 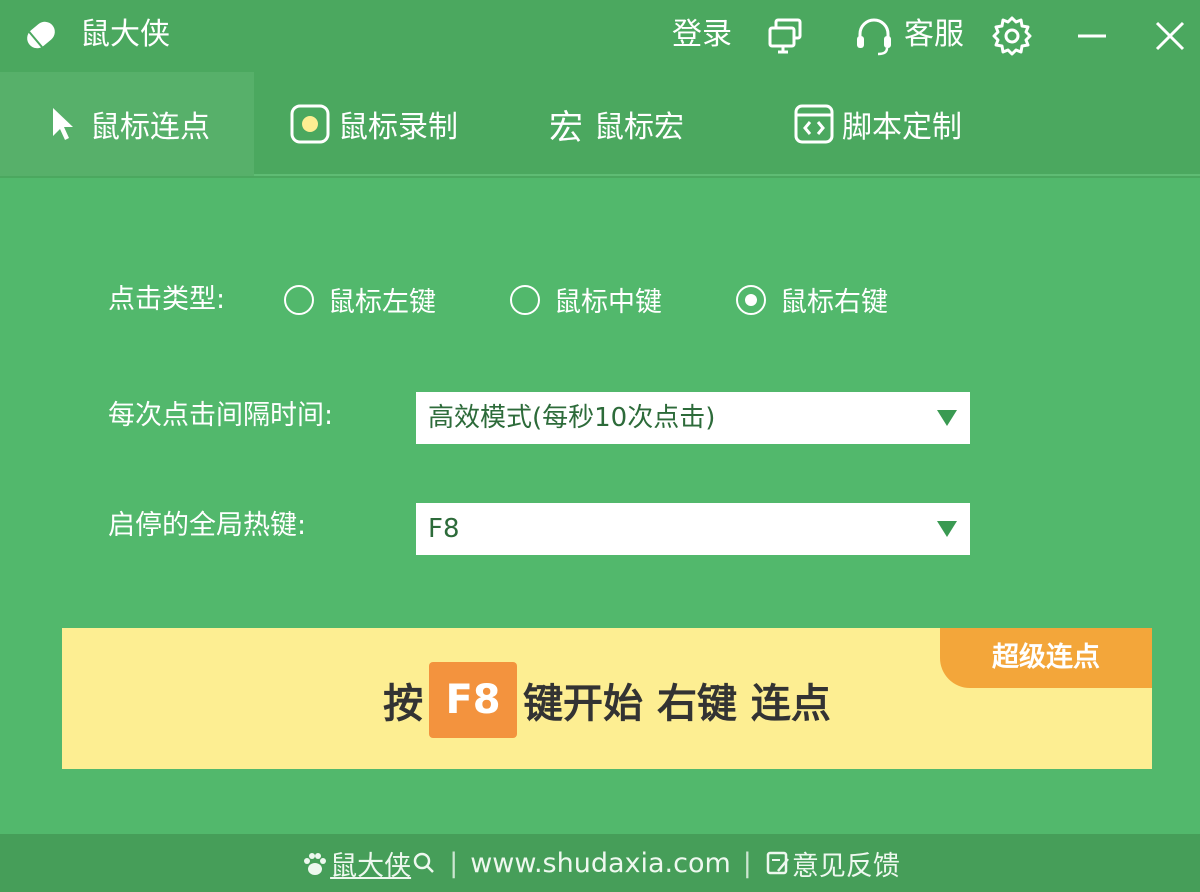 What do you see at coordinates (371, 866) in the screenshot?
I see `footer-brand: 鼠大侠` at bounding box center [371, 866].